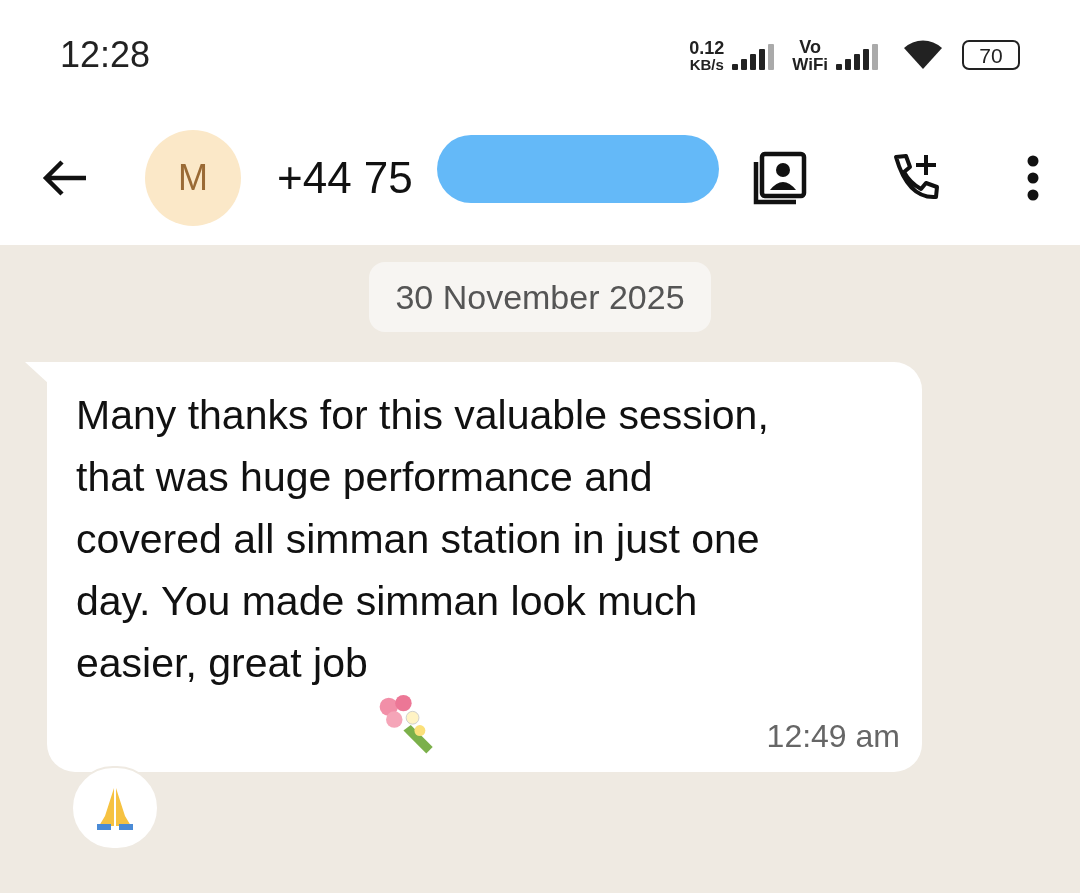  Describe the element at coordinates (707, 47) in the screenshot. I see `network-speed: 0.12` at that location.